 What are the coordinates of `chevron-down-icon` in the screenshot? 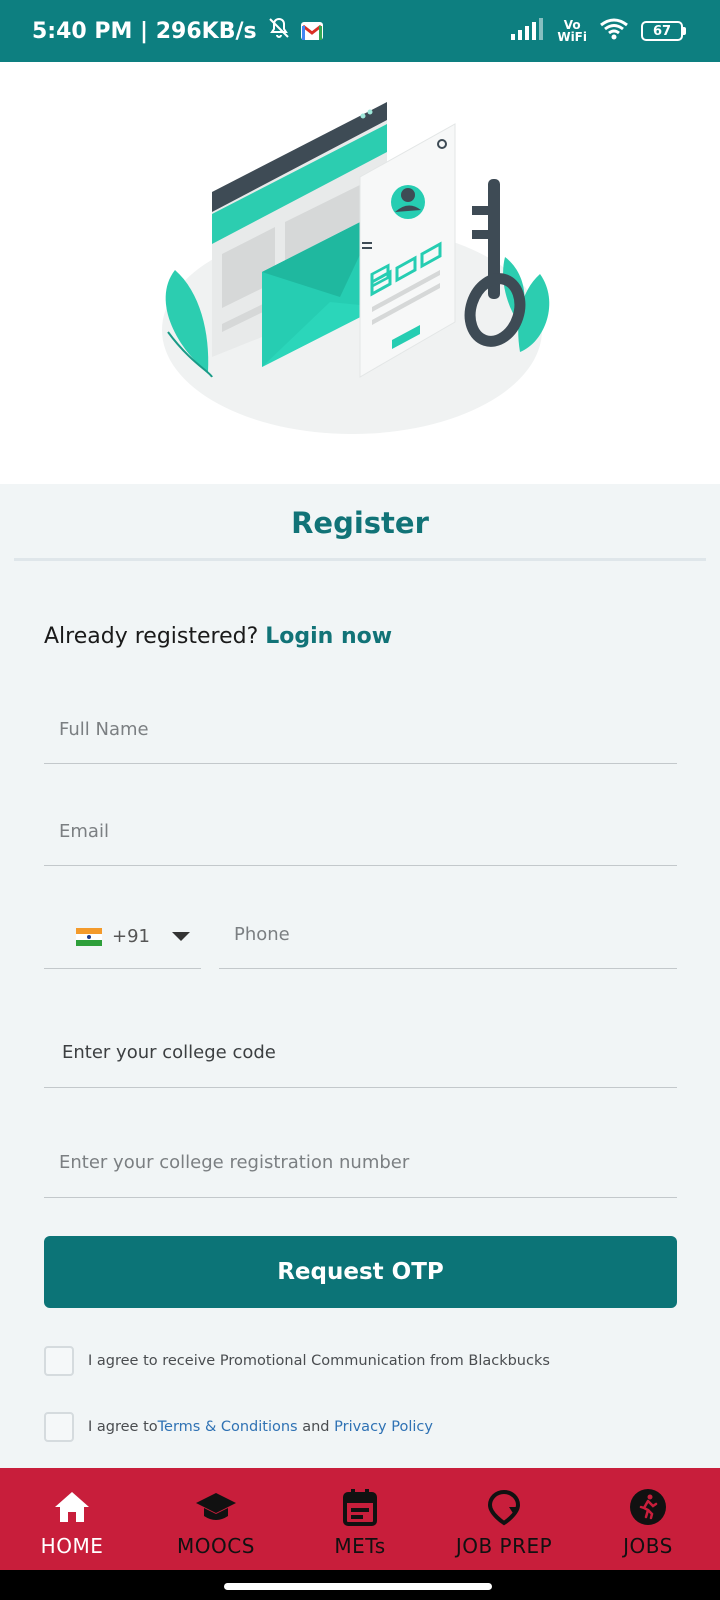 It's located at (181, 936).